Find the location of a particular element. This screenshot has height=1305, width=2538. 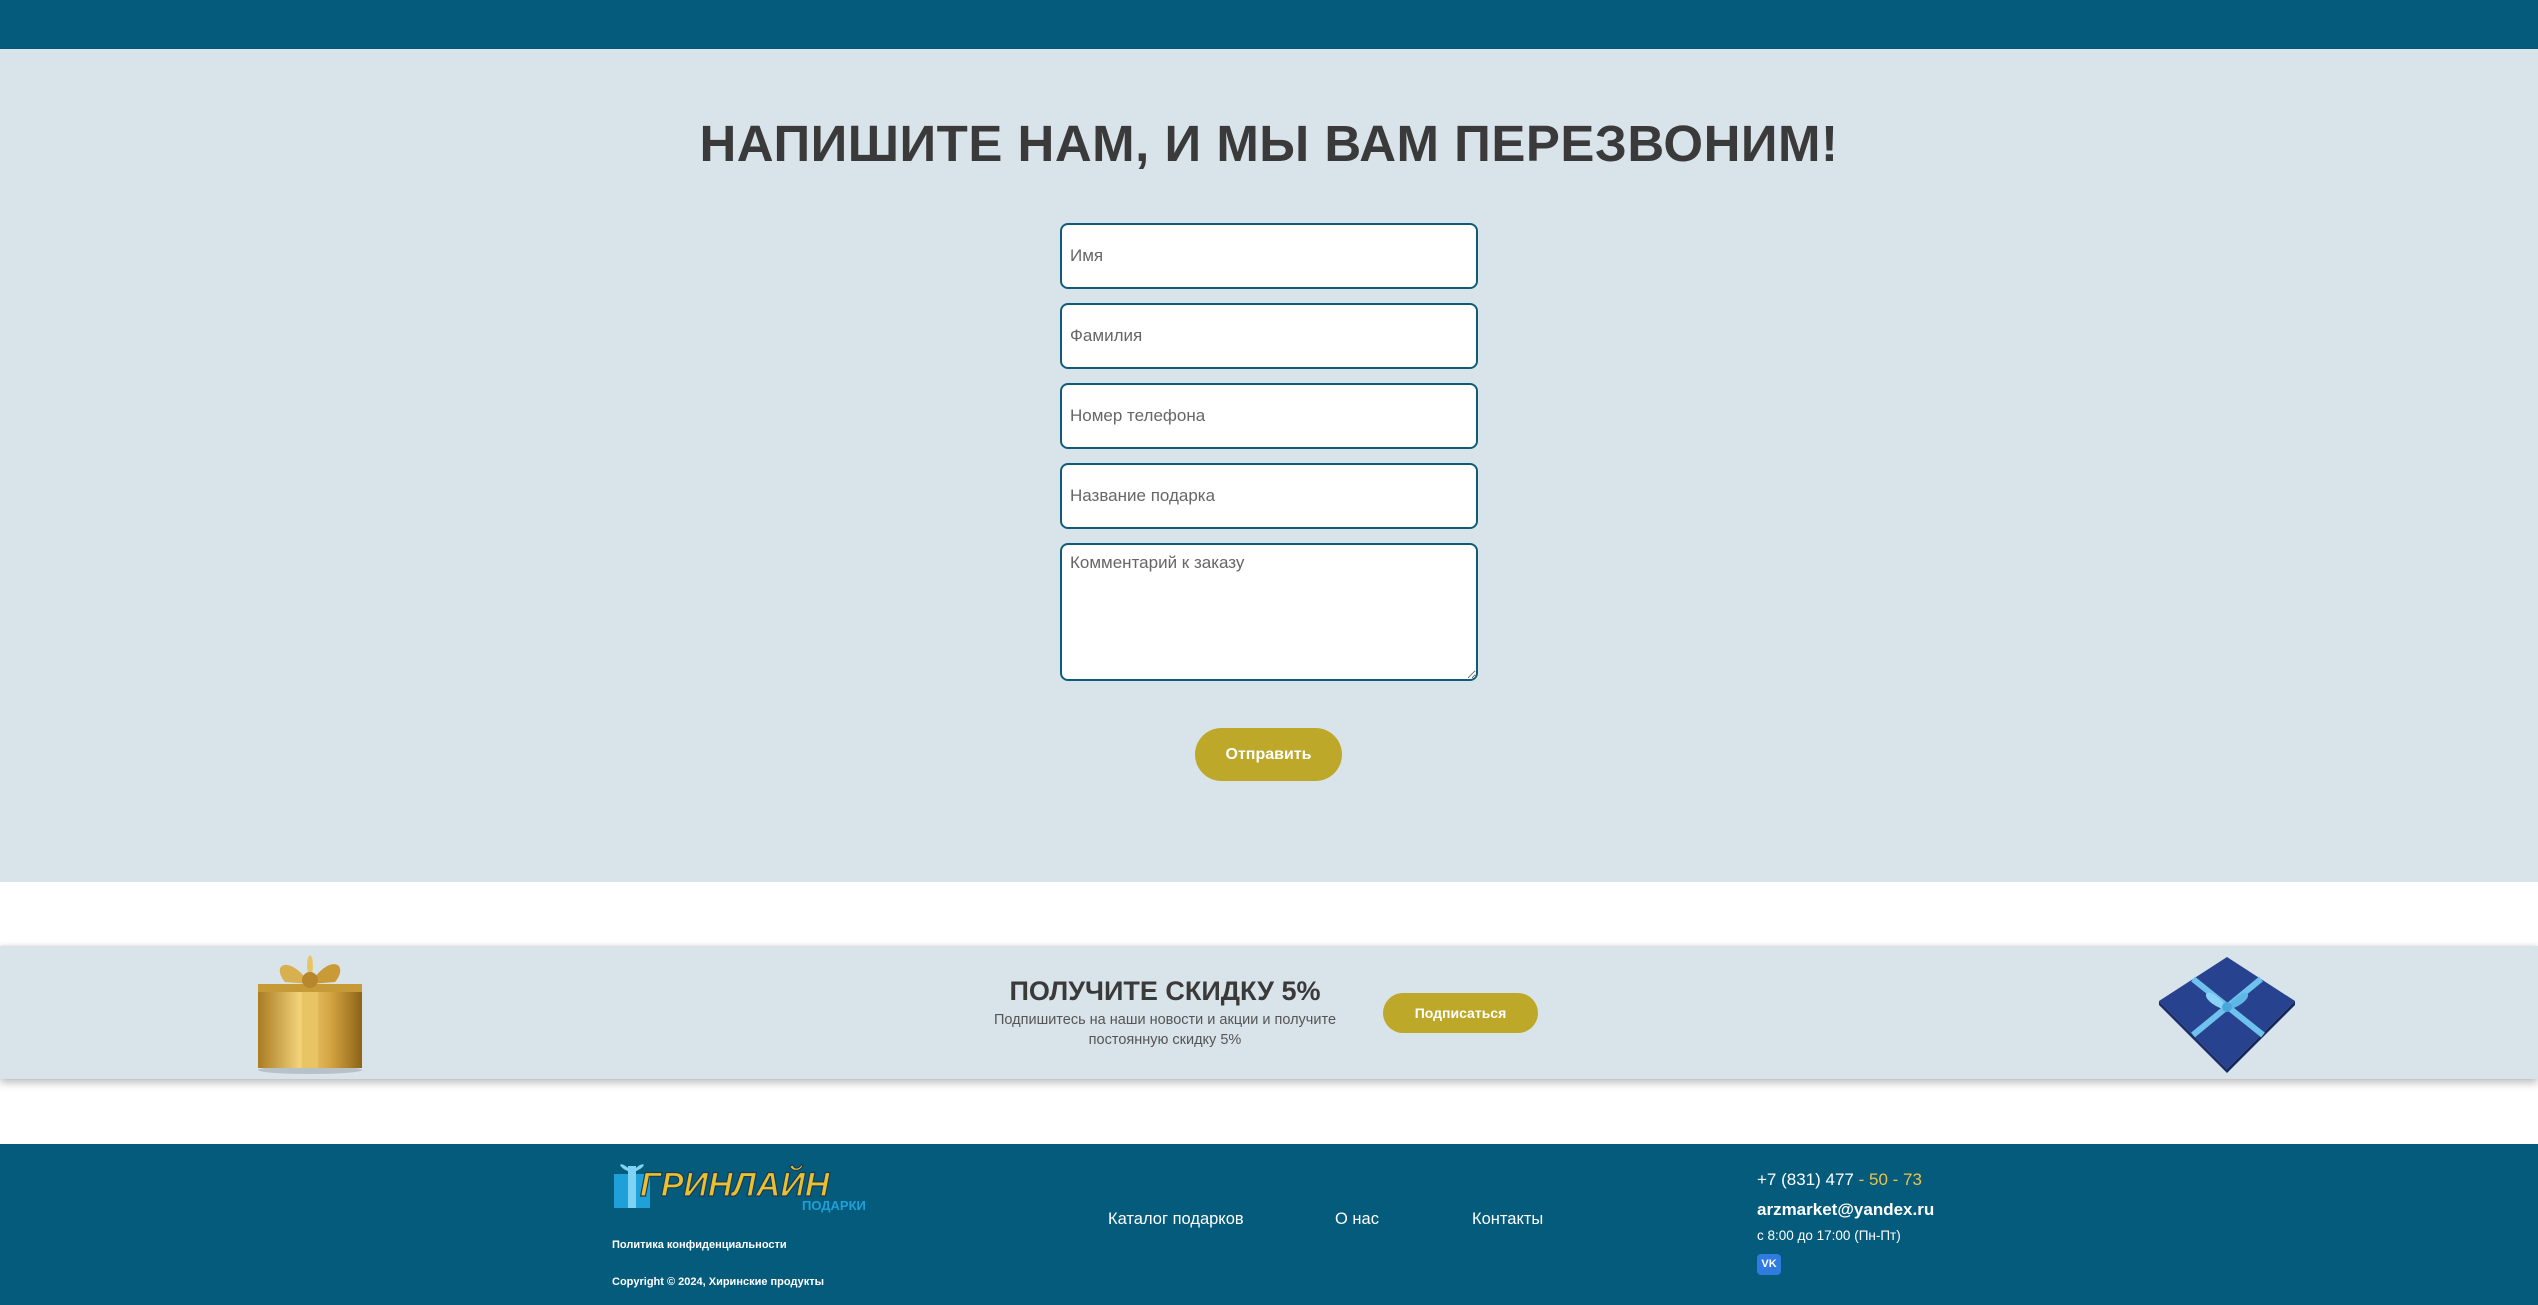

working-hours: с 8:00 до 17:00 (Пн-Пт) is located at coordinates (1829, 1235).